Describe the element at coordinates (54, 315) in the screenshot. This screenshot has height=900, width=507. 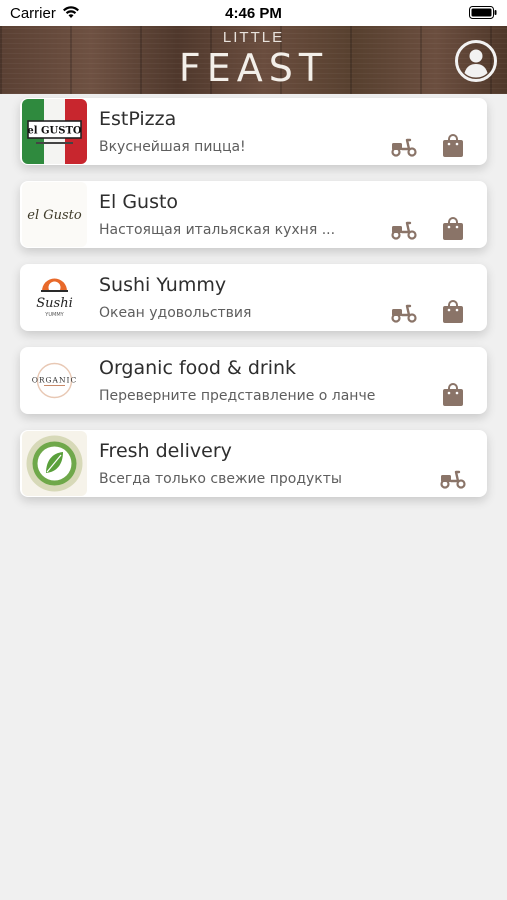
I see `logo-sub-text: YUMMY` at that location.